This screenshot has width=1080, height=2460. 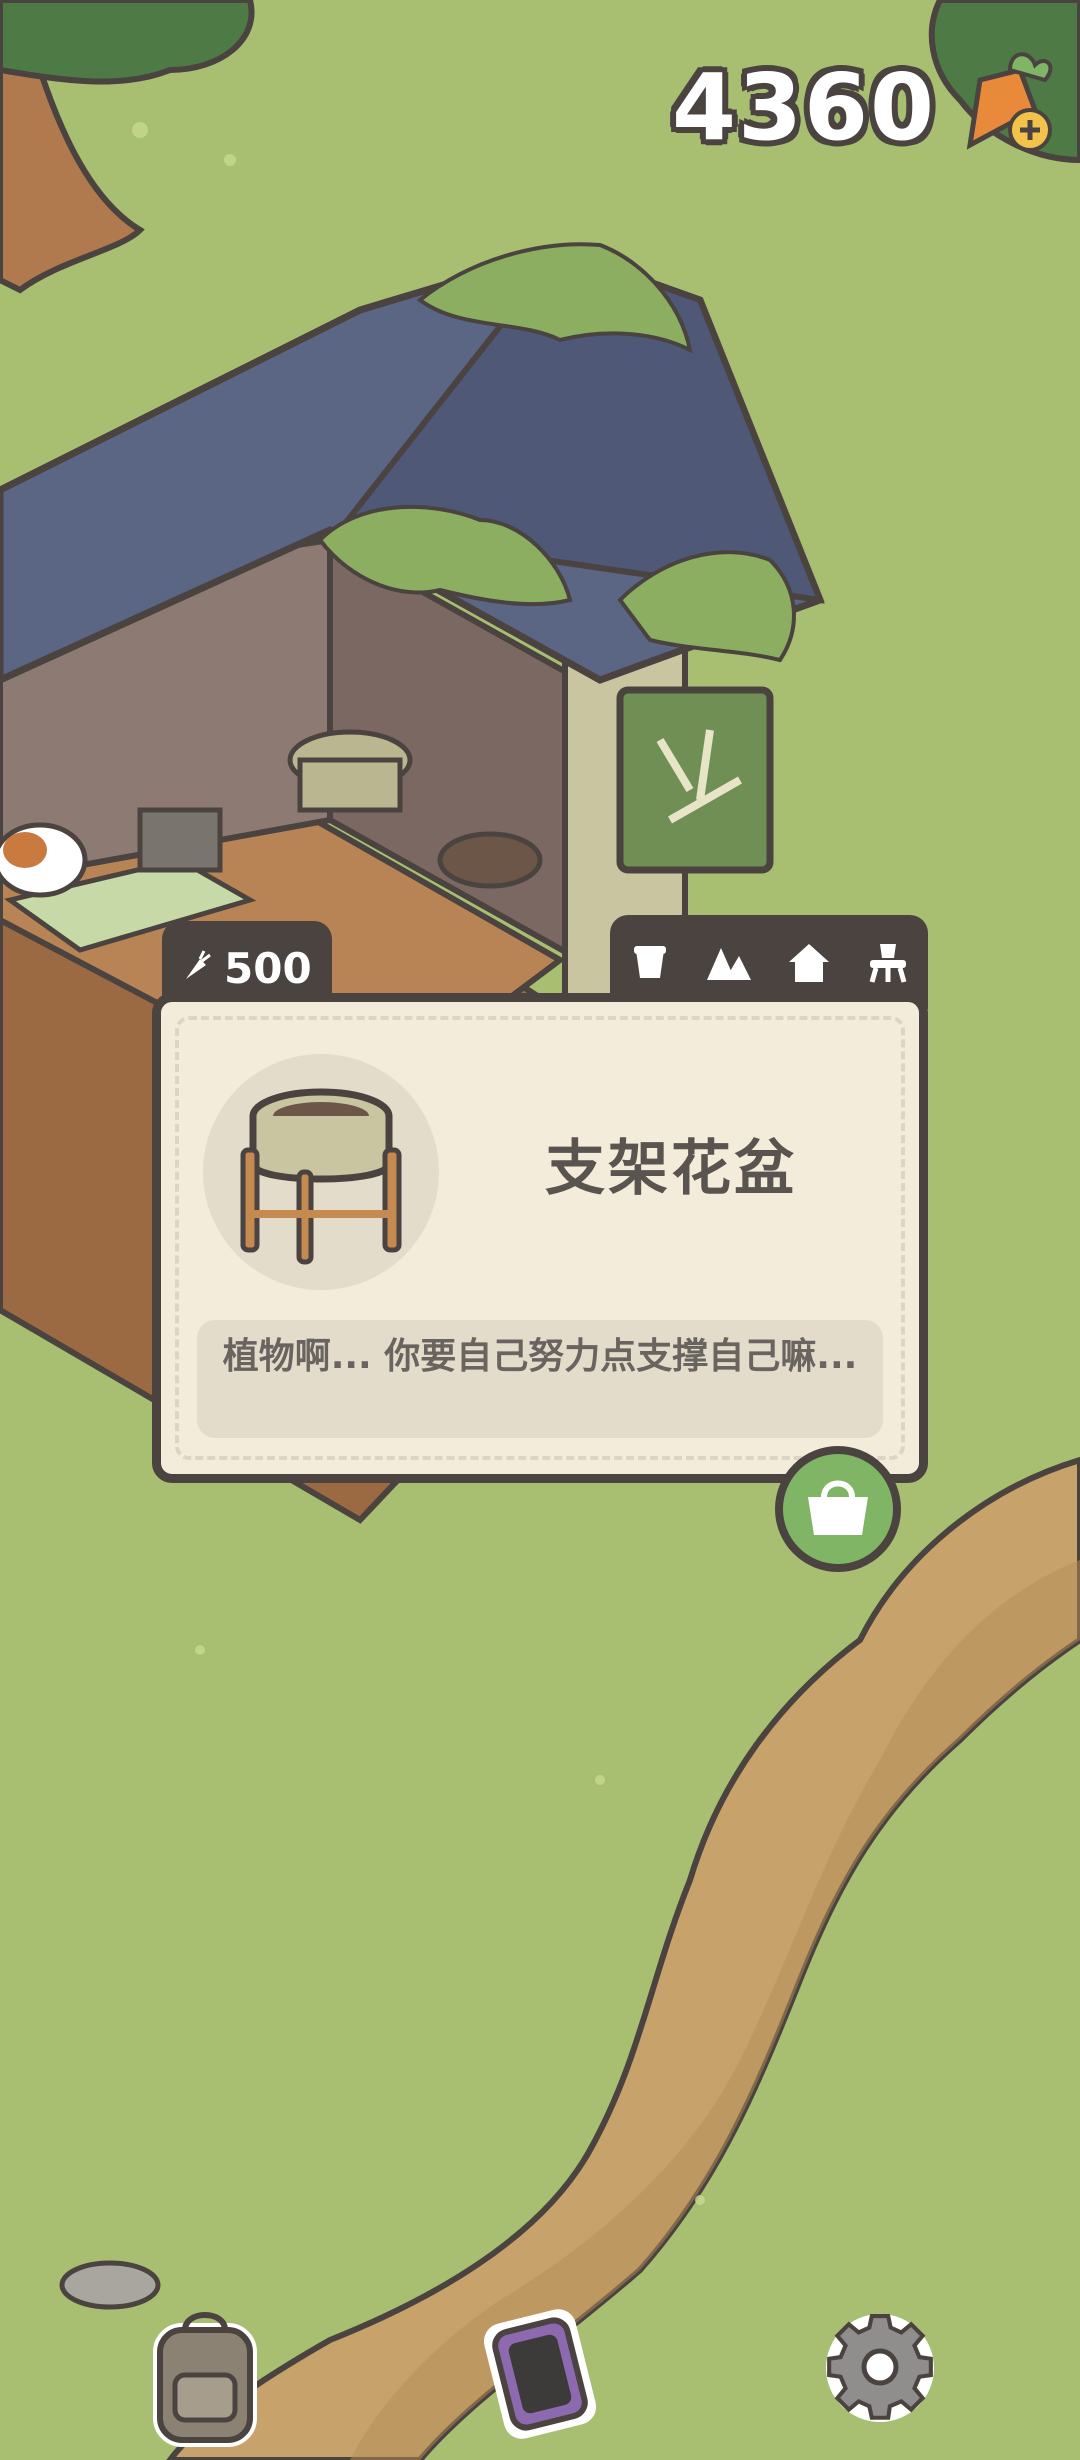 I want to click on tree-trunk, so click(x=72, y=175).